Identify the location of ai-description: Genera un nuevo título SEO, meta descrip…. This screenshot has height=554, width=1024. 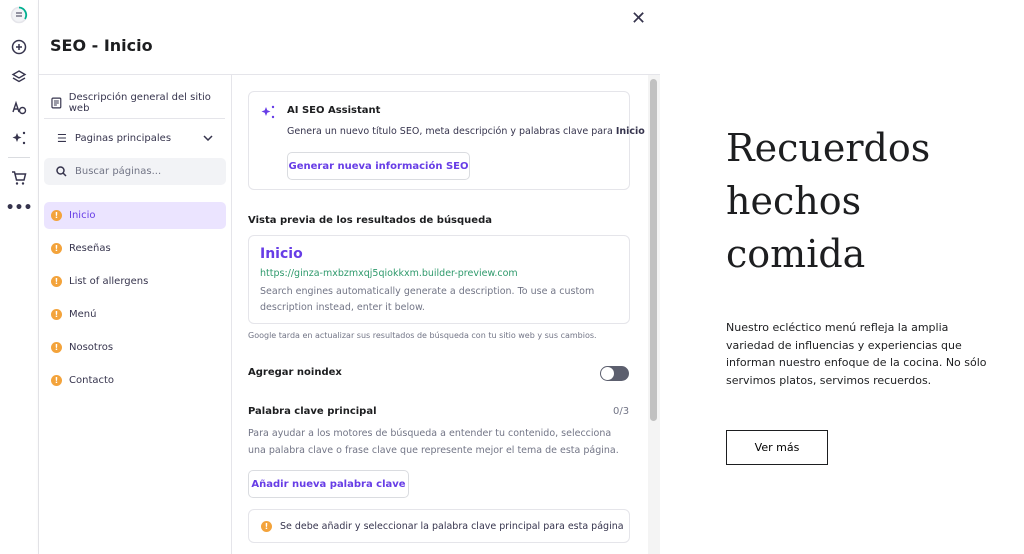
(466, 131).